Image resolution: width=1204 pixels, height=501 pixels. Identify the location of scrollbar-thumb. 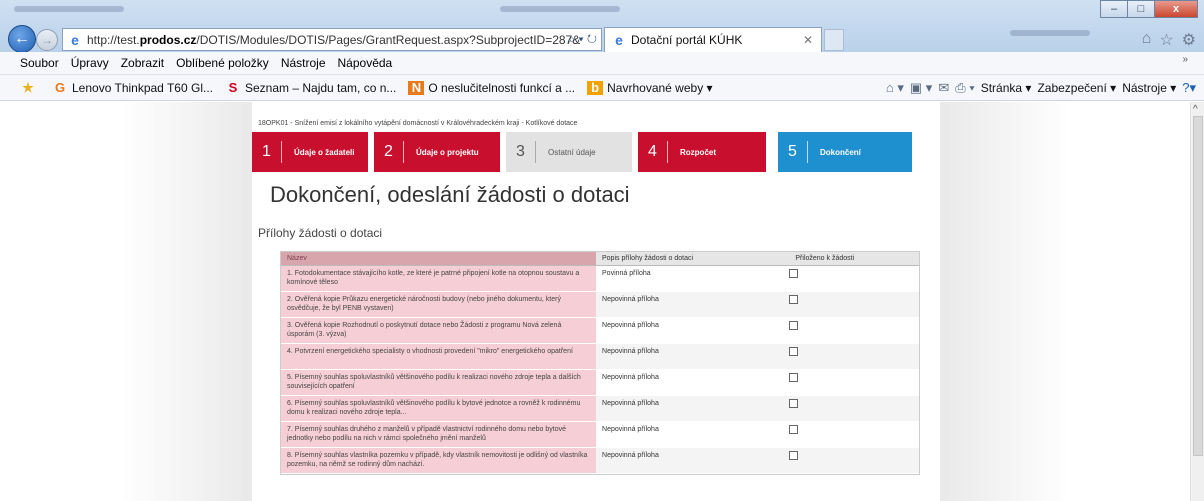
(1198, 286).